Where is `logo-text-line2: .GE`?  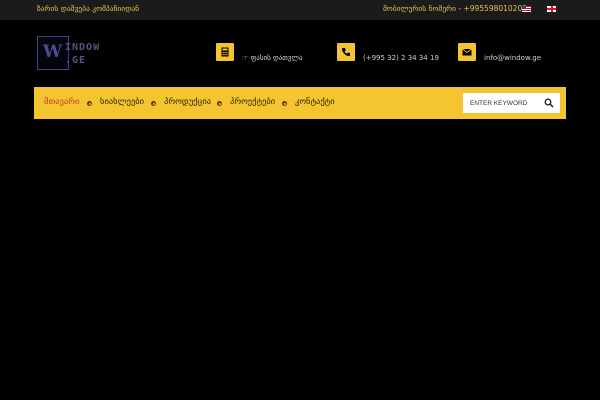
logo-text-line2: .GE is located at coordinates (76, 60).